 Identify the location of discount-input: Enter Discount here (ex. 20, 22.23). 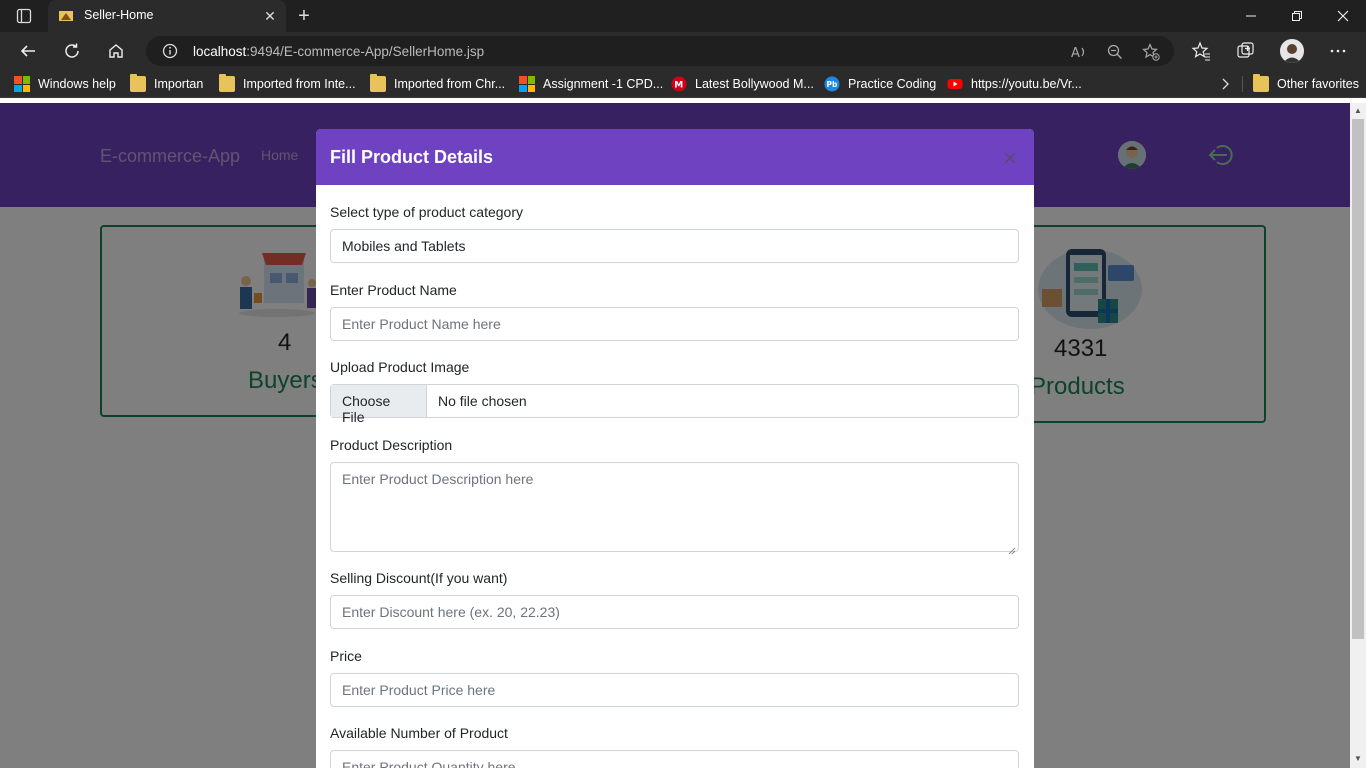
(674, 612).